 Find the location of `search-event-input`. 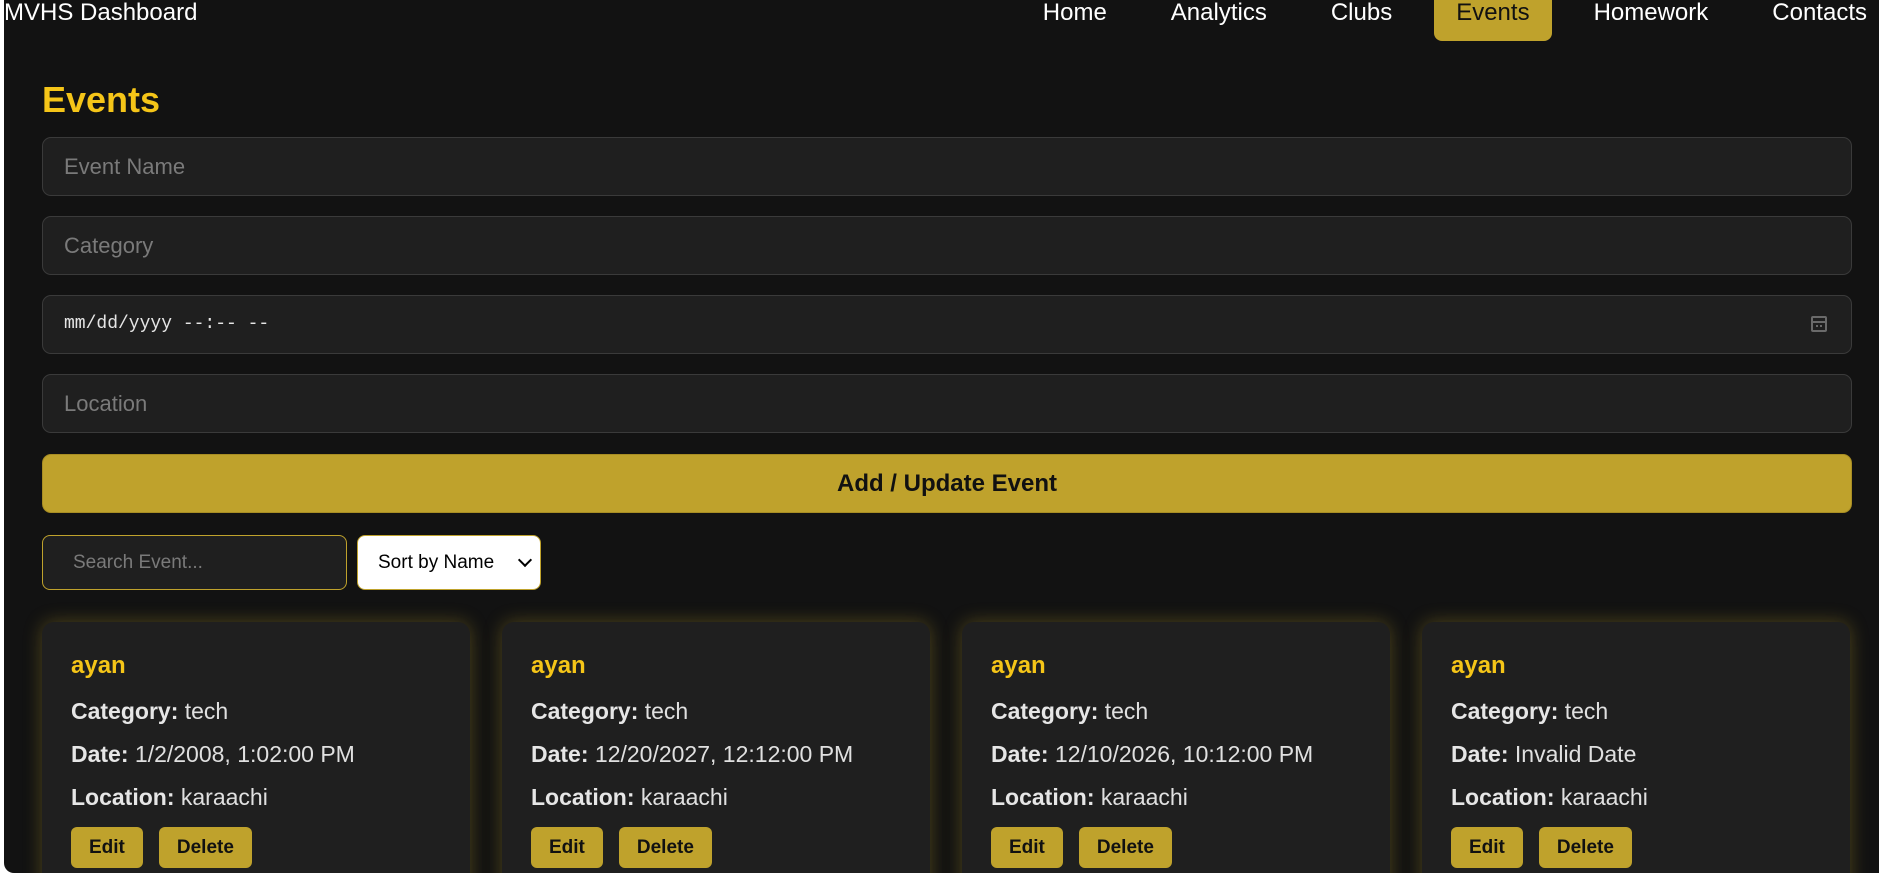

search-event-input is located at coordinates (194, 562).